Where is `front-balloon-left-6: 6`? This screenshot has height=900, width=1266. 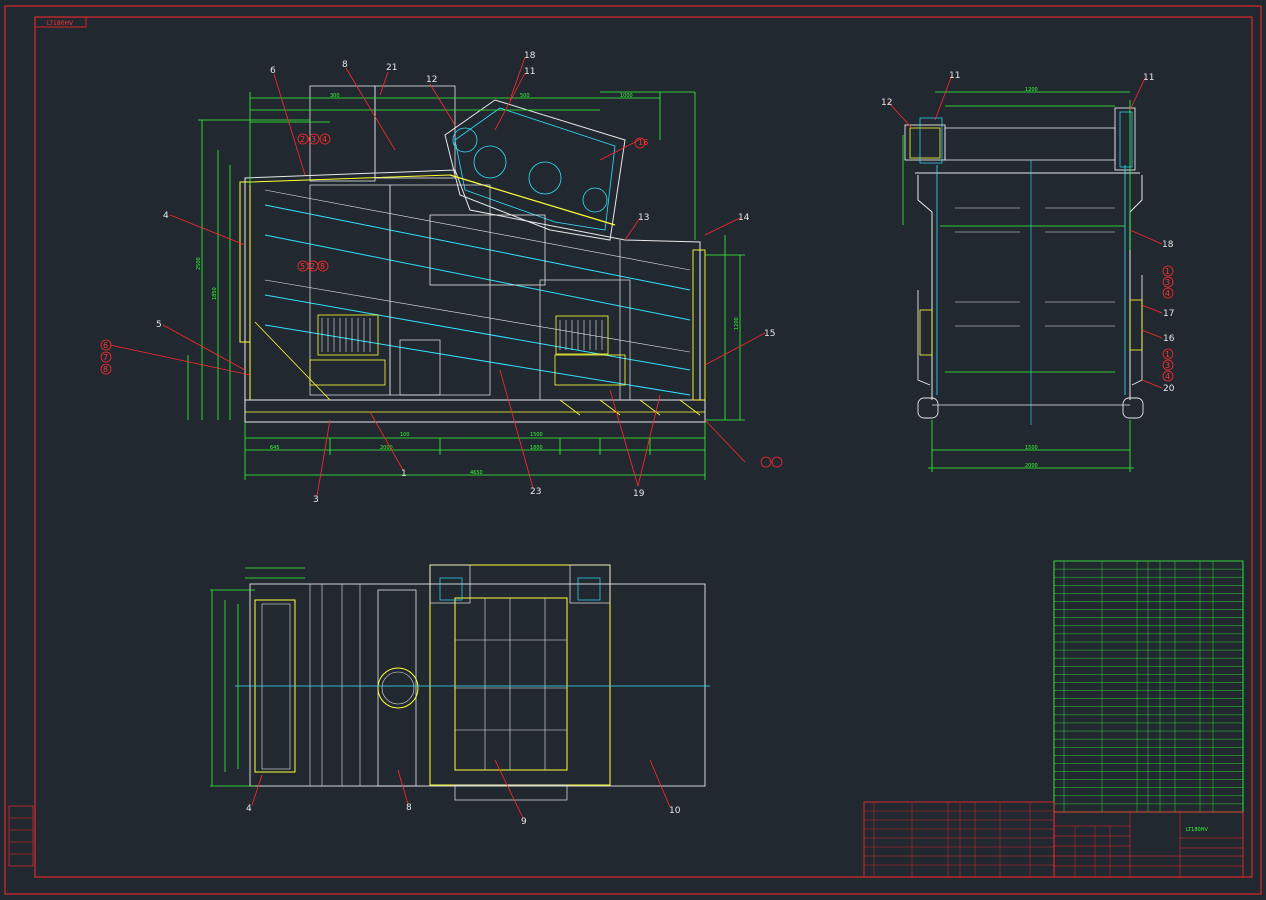 front-balloon-left-6: 6 is located at coordinates (105, 345).